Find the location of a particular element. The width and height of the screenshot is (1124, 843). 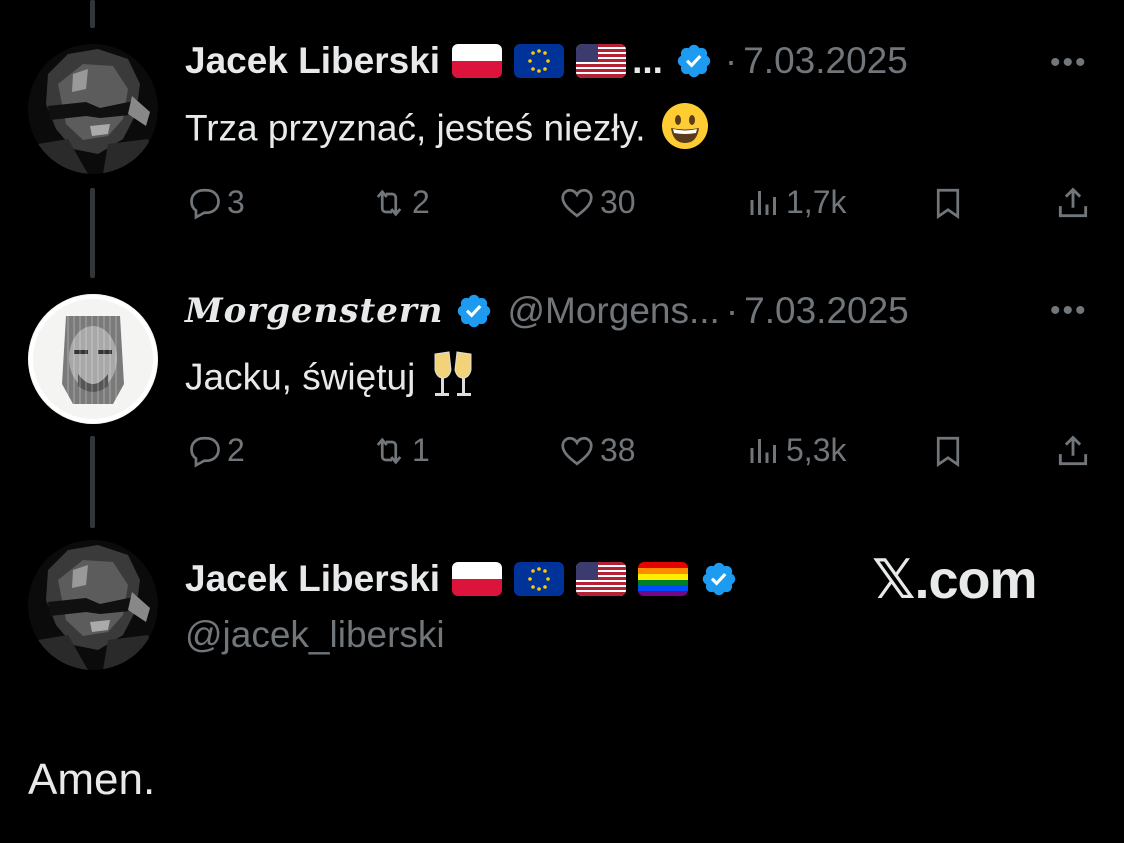

reply-button: 3 is located at coordinates (216, 202).